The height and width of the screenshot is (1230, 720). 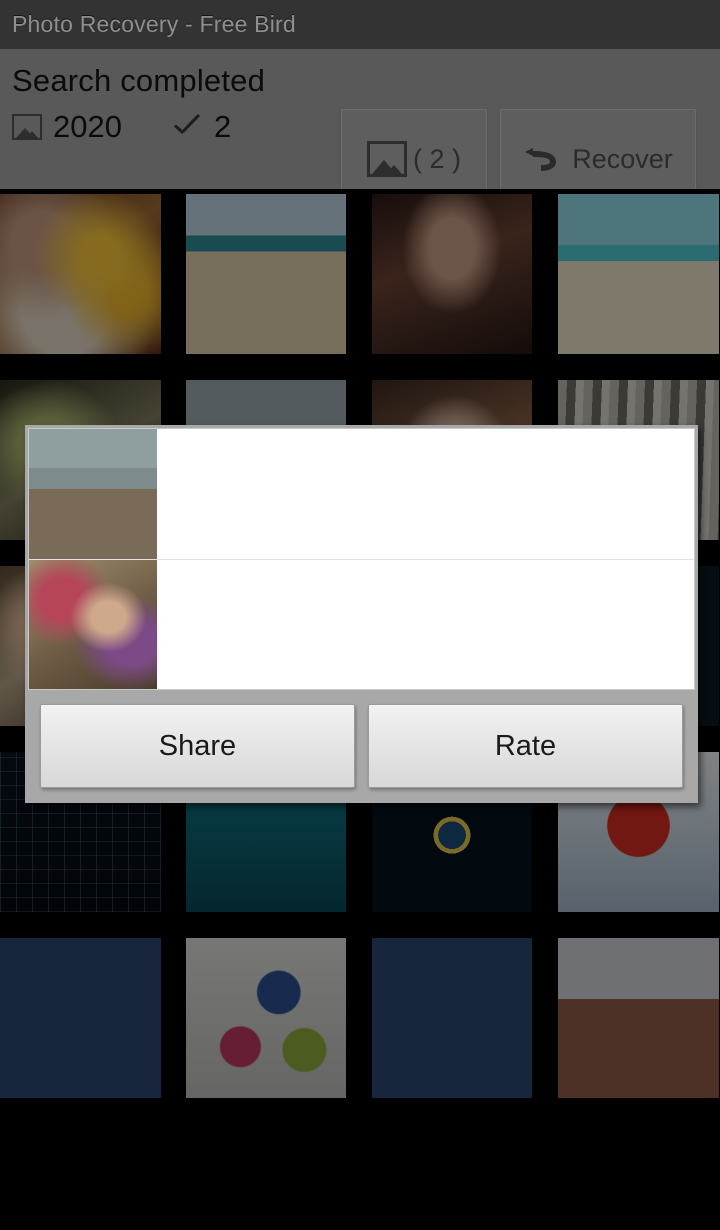 I want to click on app-title: Photo Recovery - Free Bird, so click(x=154, y=24).